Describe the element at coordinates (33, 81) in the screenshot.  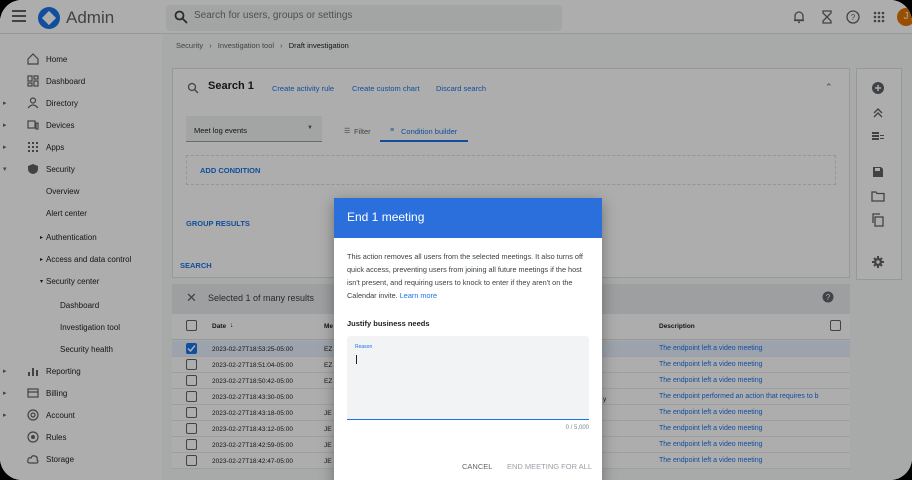
I see `dashboard-icon` at that location.